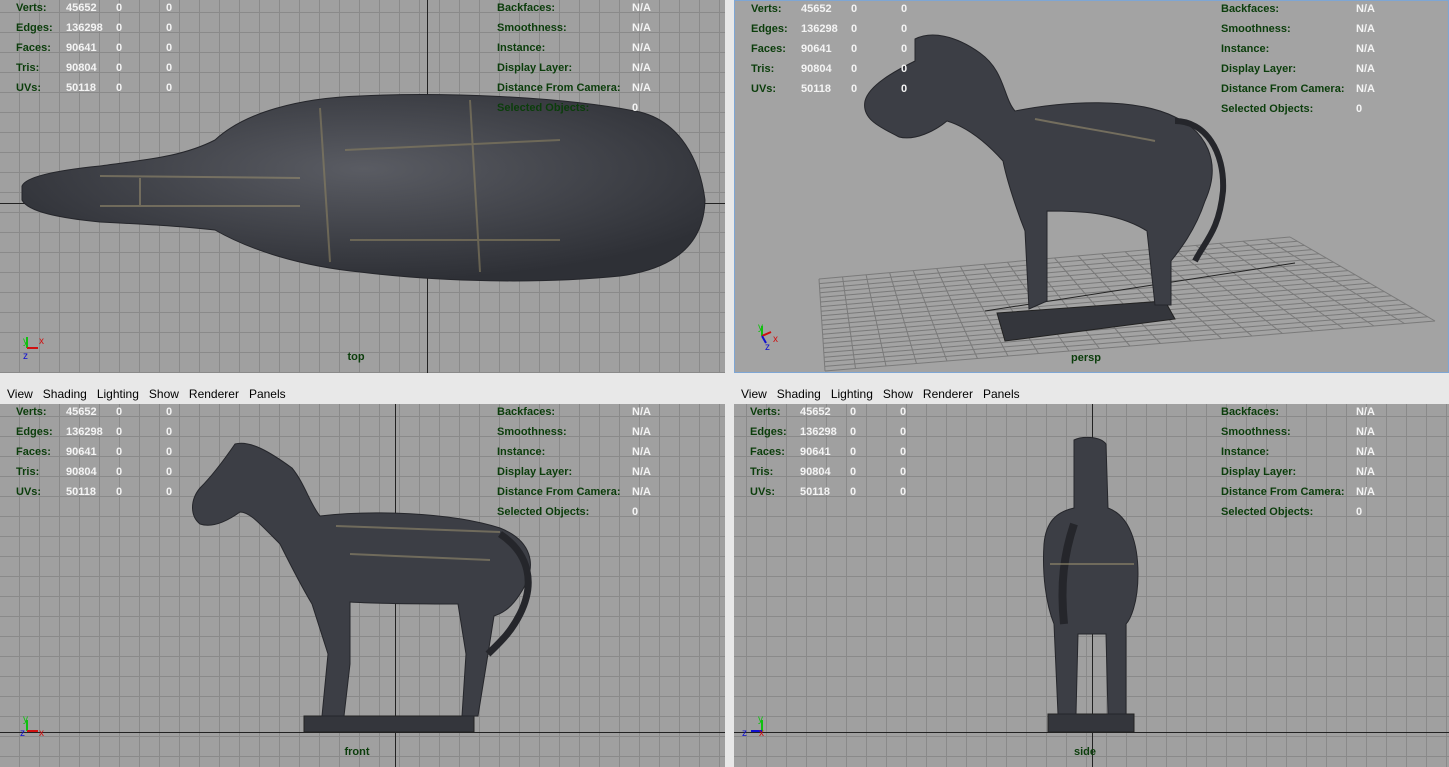 The width and height of the screenshot is (1449, 767). I want to click on camera-label-persp: persp, so click(1086, 358).